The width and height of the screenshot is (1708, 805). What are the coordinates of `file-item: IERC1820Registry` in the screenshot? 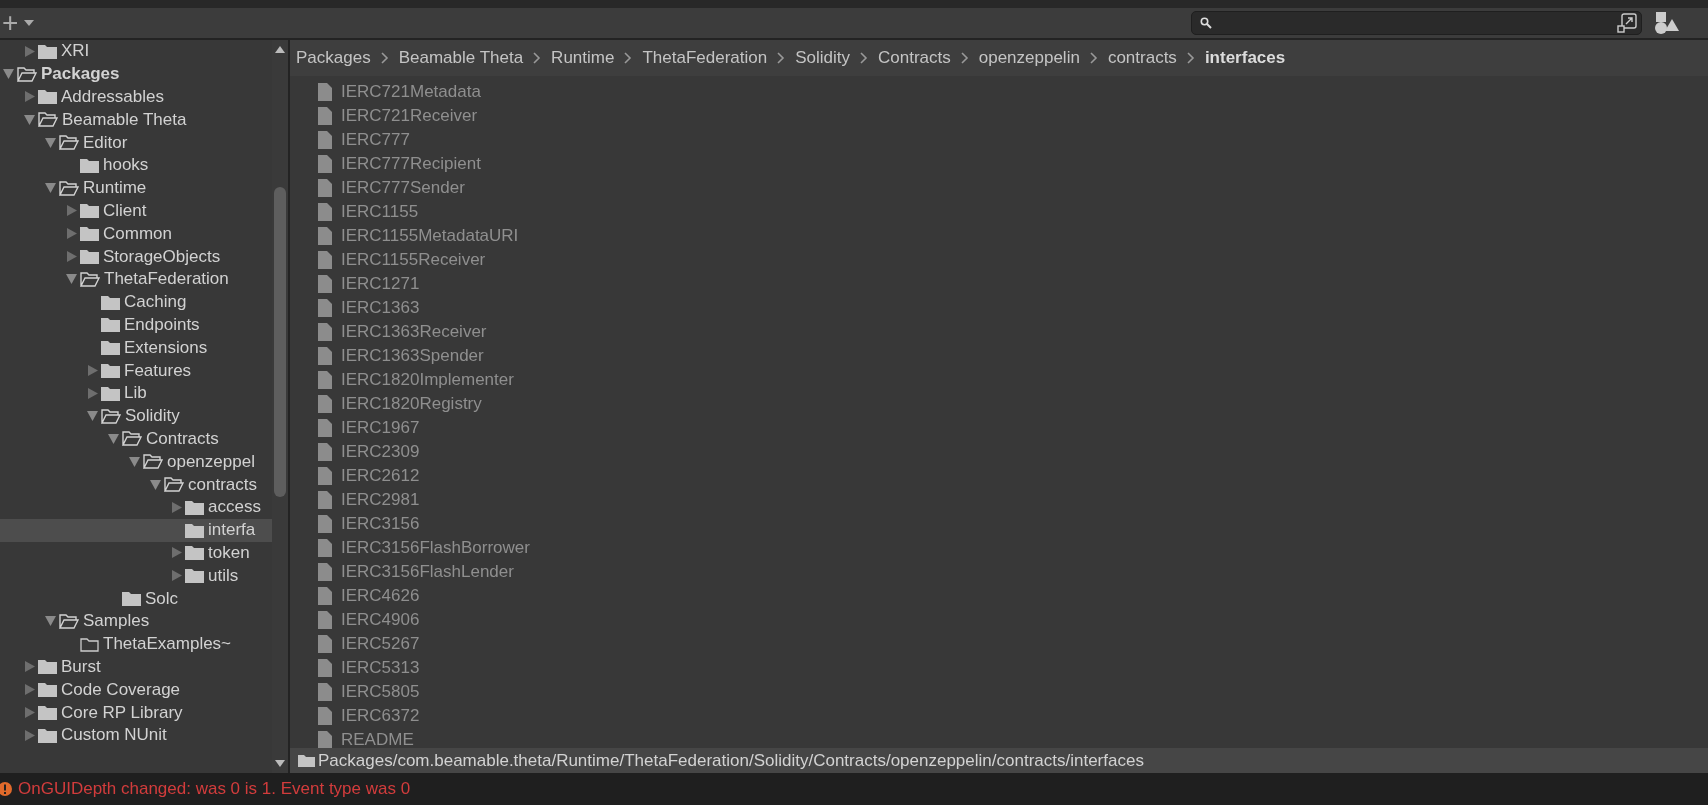 It's located at (999, 404).